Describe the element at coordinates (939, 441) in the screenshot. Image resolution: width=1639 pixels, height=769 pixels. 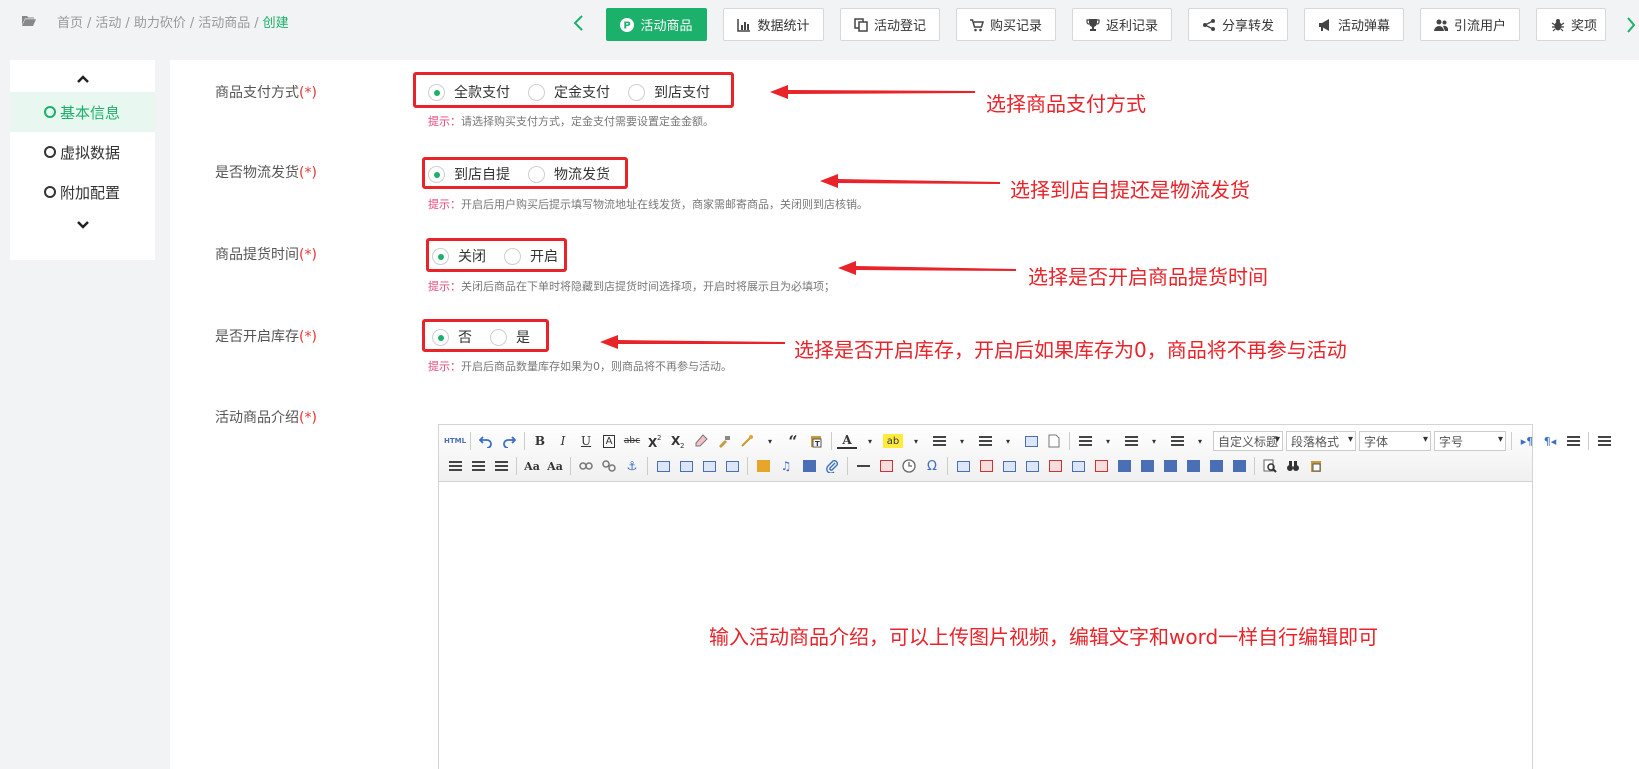
I see `ordered-list-icon` at that location.